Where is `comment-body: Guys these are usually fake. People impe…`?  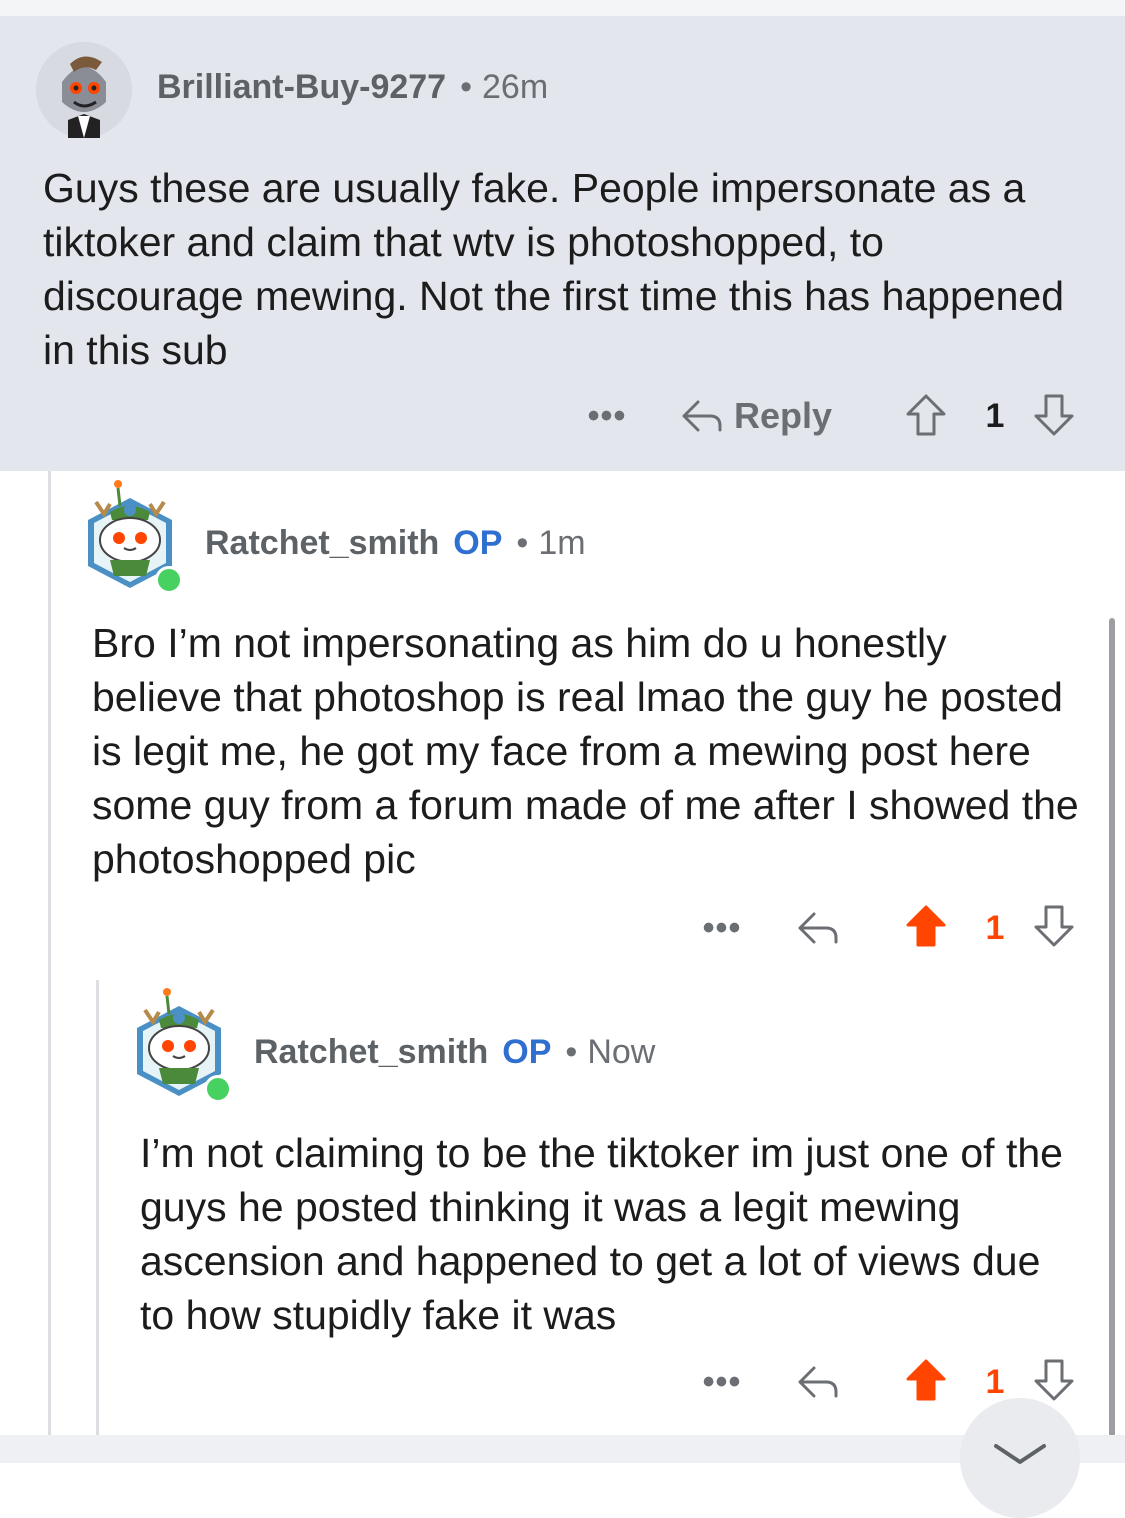 comment-body: Guys these are usually fake. People impe… is located at coordinates (553, 269).